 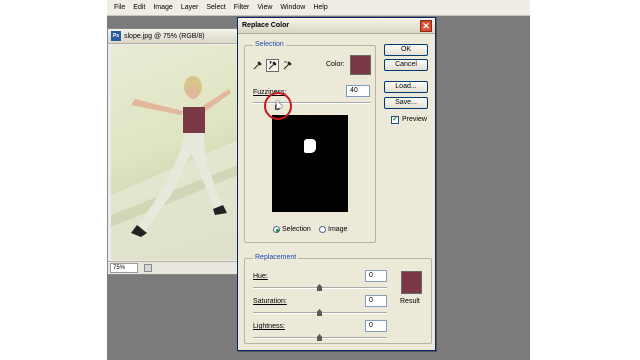 What do you see at coordinates (148, 268) in the screenshot?
I see `status-info-icon` at bounding box center [148, 268].